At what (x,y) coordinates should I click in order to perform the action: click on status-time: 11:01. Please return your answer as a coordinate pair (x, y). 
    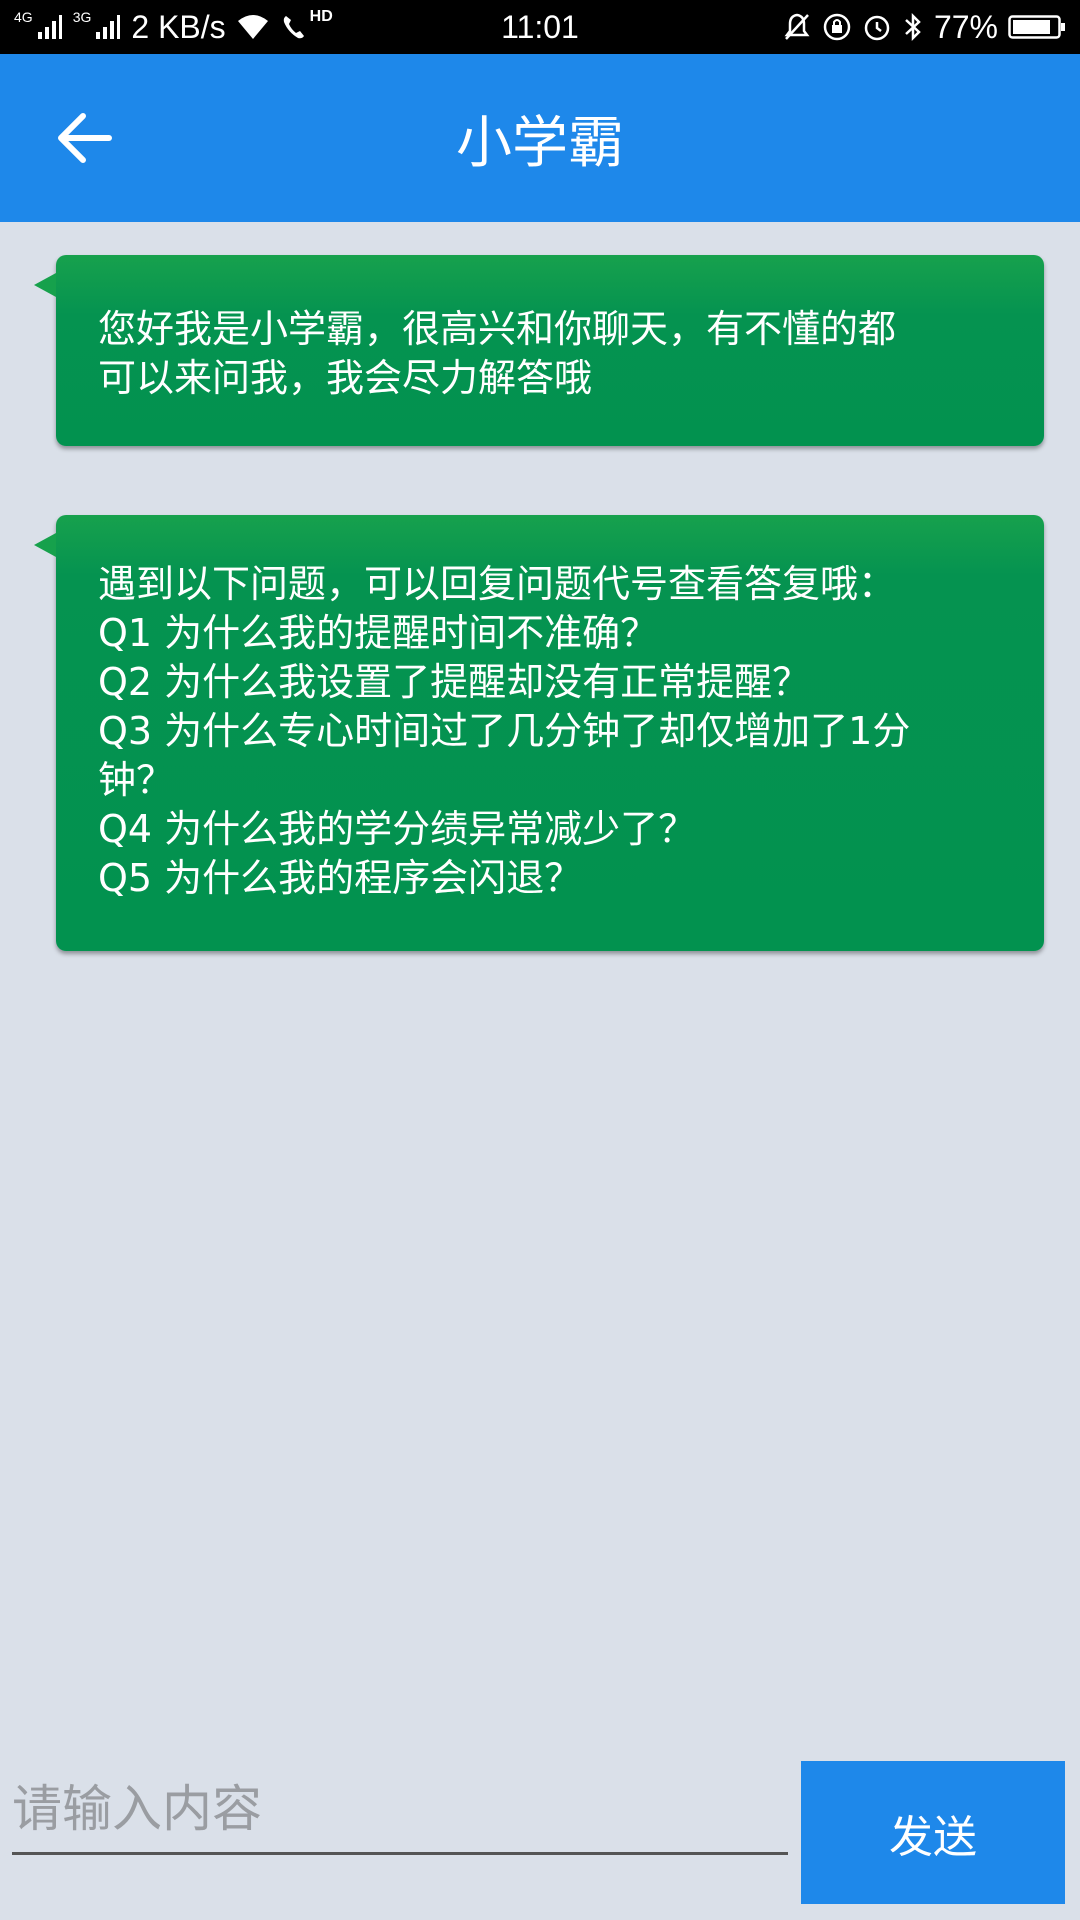
    Looking at the image, I should click on (540, 26).